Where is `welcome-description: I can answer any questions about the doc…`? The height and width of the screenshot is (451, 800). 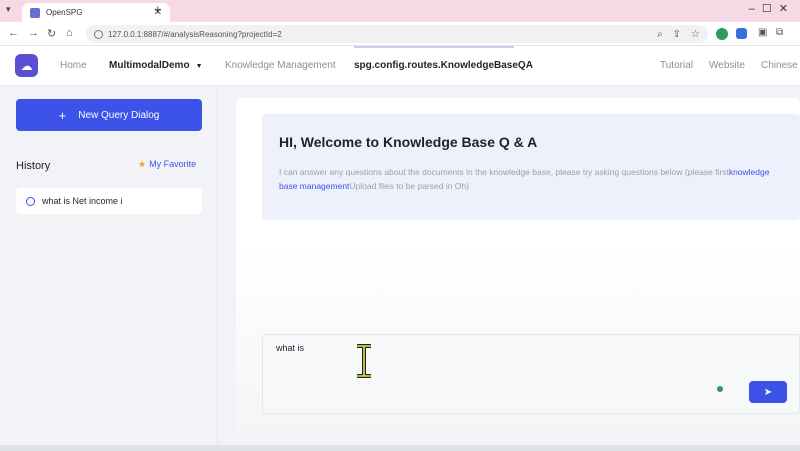
welcome-description: I can answer any questions about the doc… is located at coordinates (529, 179).